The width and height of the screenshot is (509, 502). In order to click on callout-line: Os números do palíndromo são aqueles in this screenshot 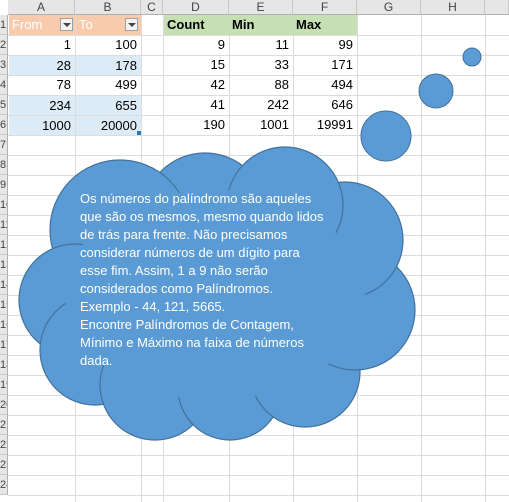, I will do `click(196, 198)`.